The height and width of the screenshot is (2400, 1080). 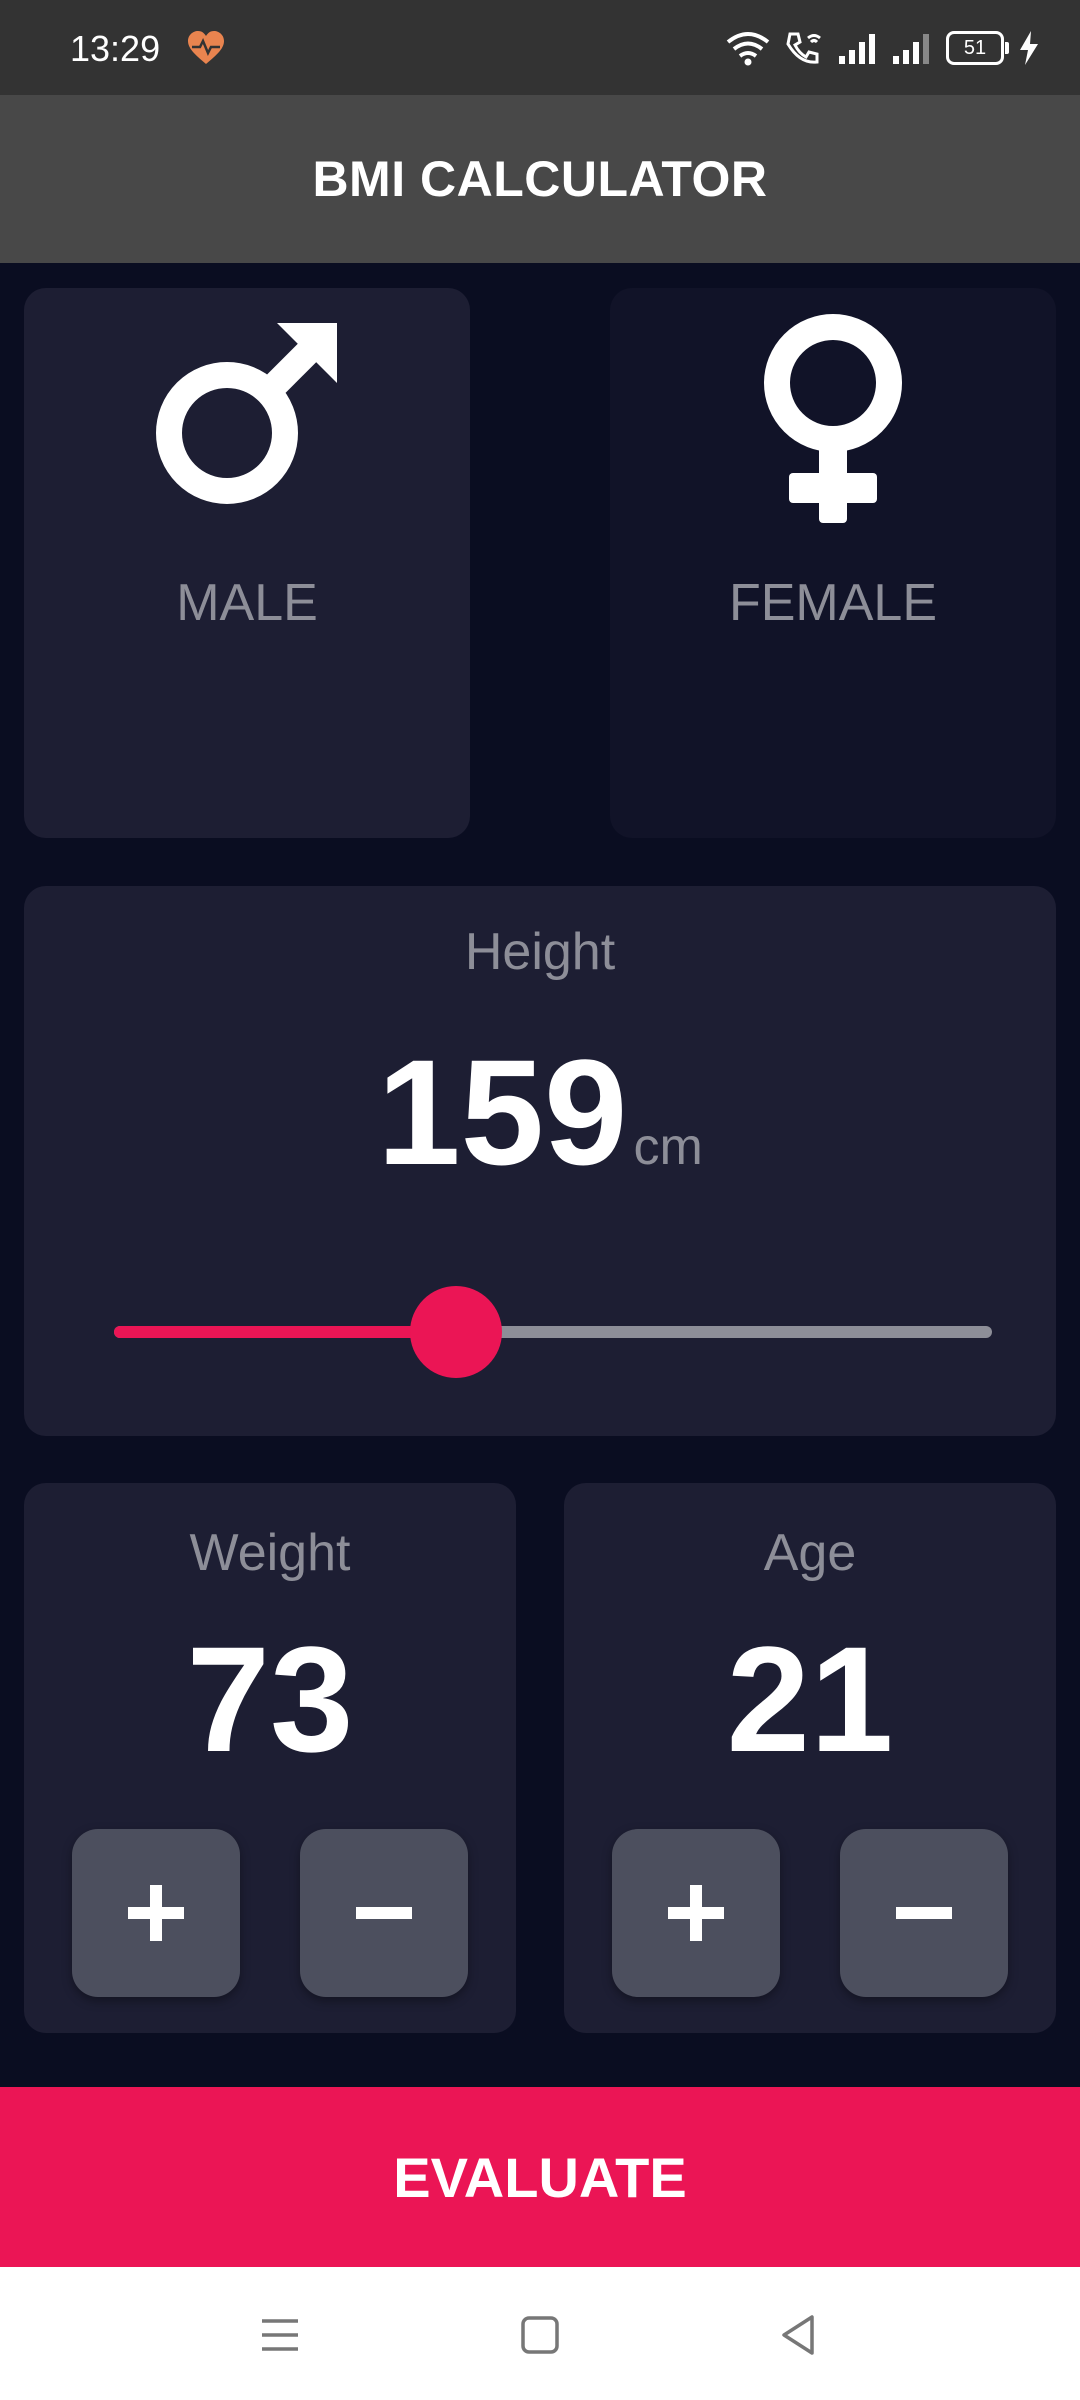 I want to click on age-decrement-button, so click(x=924, y=1913).